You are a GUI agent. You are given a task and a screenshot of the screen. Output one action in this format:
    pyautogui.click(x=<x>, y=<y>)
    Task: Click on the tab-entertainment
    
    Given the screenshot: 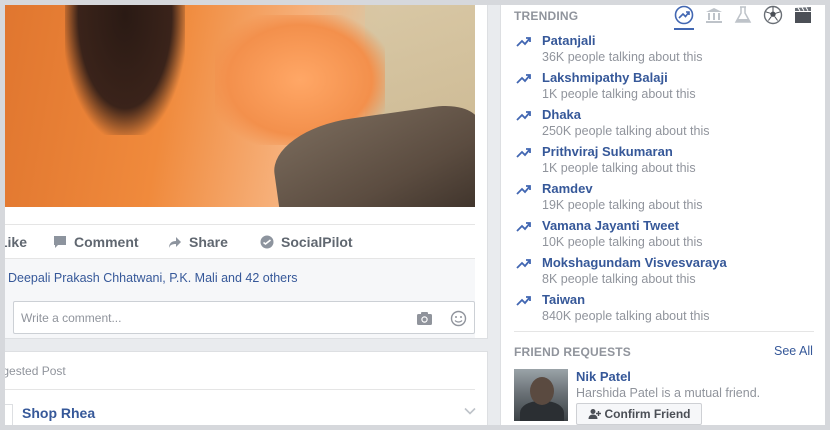 What is the action you would take?
    pyautogui.click(x=803, y=15)
    